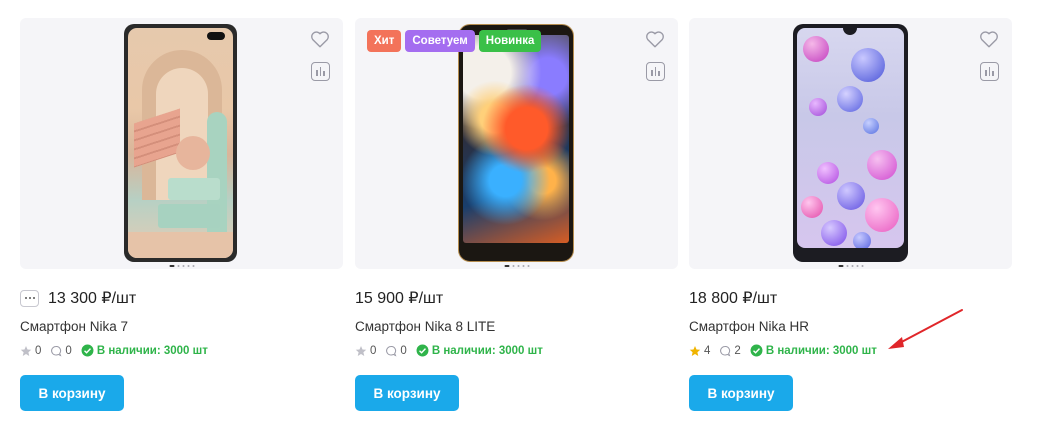 The image size is (1062, 447). What do you see at coordinates (74, 326) in the screenshot?
I see `product-title: Смартфон Nika 7` at bounding box center [74, 326].